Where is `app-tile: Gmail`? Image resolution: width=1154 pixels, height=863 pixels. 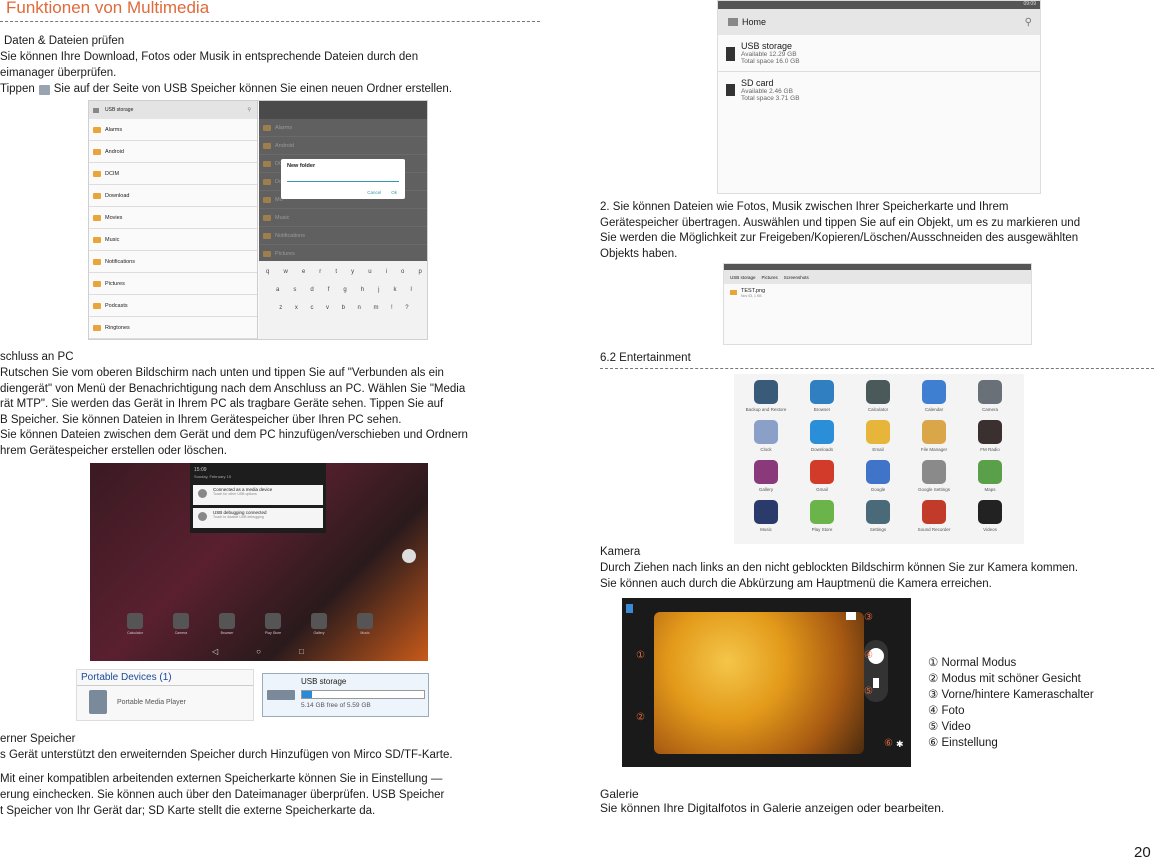
app-tile: Gmail is located at coordinates (822, 476).